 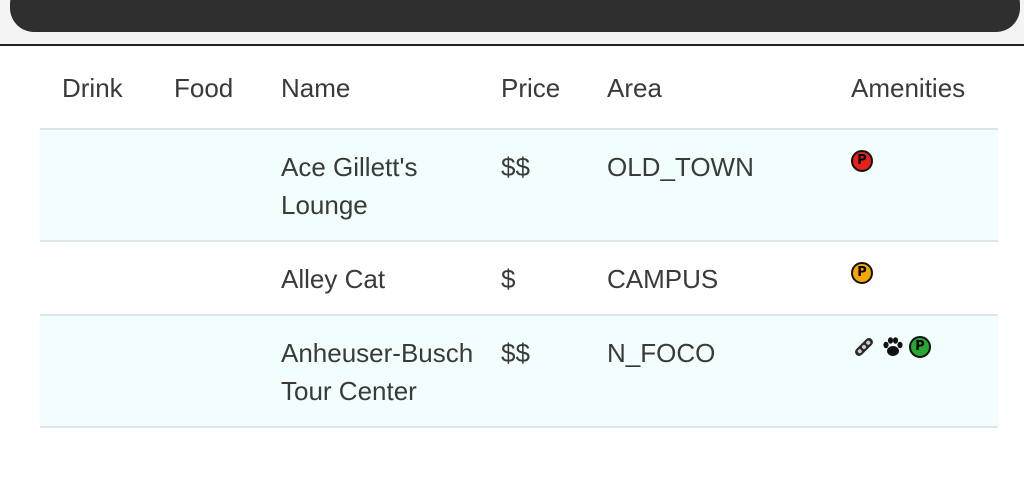 What do you see at coordinates (893, 346) in the screenshot?
I see `paw-icon` at bounding box center [893, 346].